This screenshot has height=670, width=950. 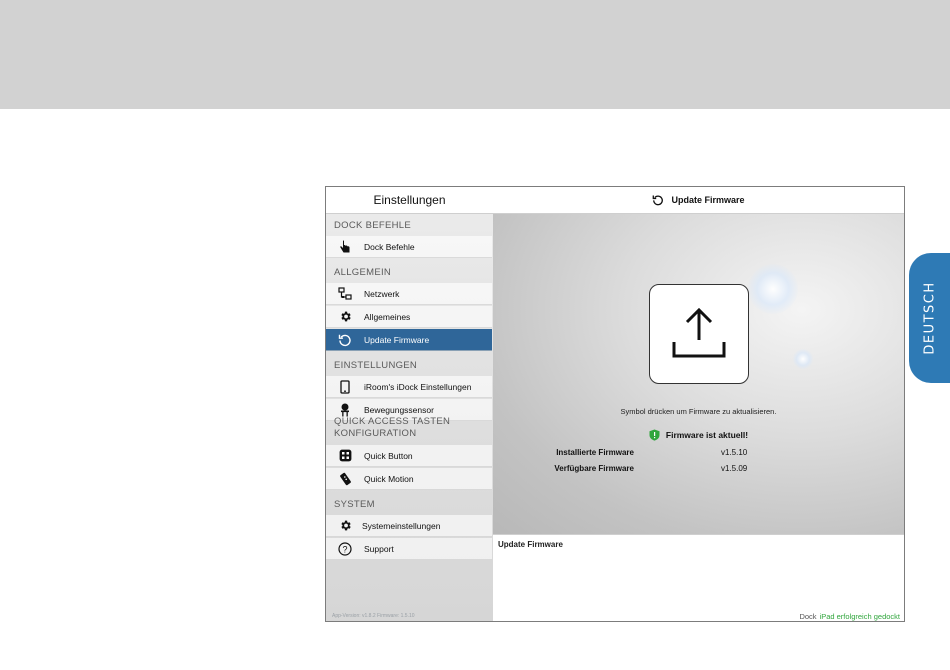 I want to click on section-title-allgemein: ALLGEMEIN, so click(x=363, y=272).